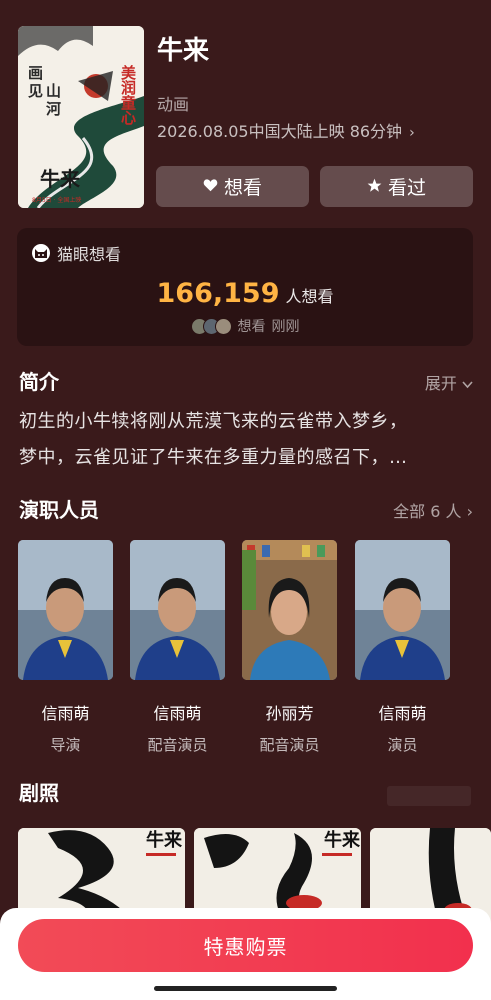 The width and height of the screenshot is (491, 1000). I want to click on buy-ticket-button: 特惠购票, so click(245, 945).